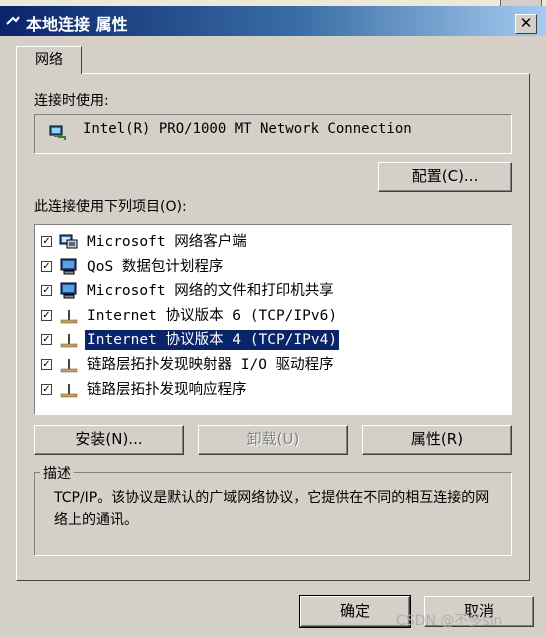  What do you see at coordinates (167, 242) in the screenshot?
I see `item-label: Microsoft 网络客户端` at bounding box center [167, 242].